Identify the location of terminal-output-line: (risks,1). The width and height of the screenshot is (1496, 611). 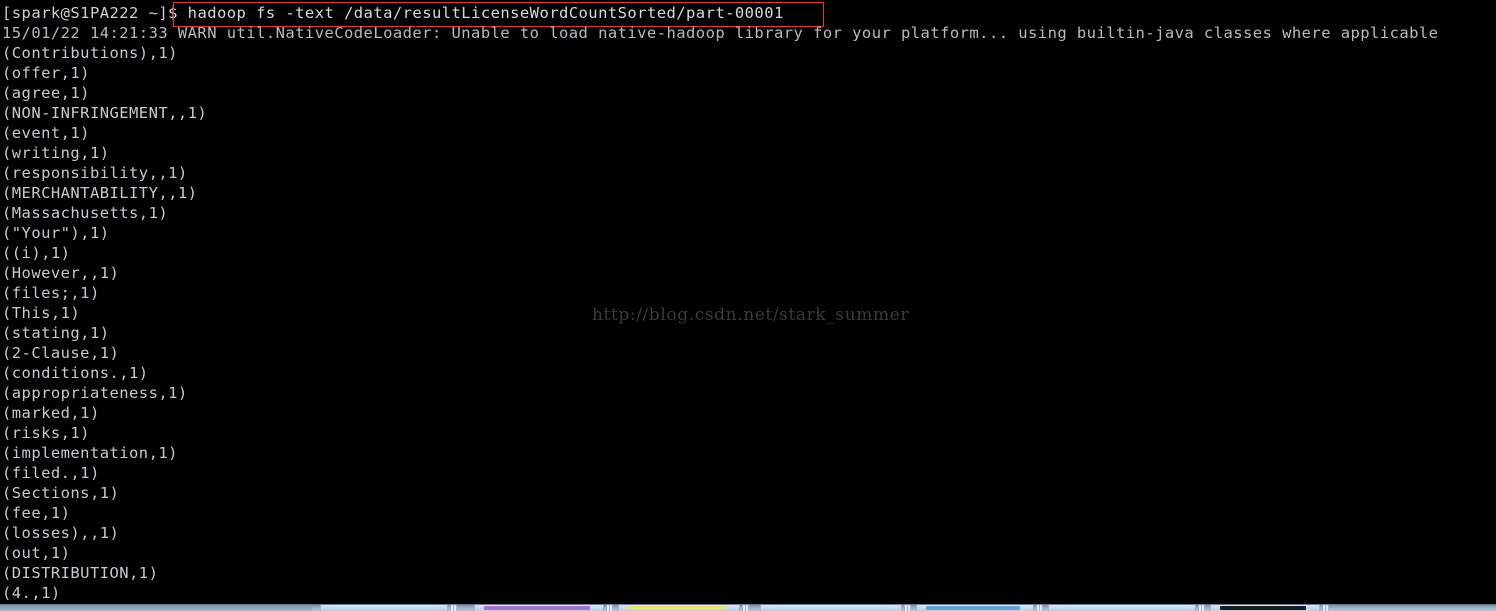
(46, 433).